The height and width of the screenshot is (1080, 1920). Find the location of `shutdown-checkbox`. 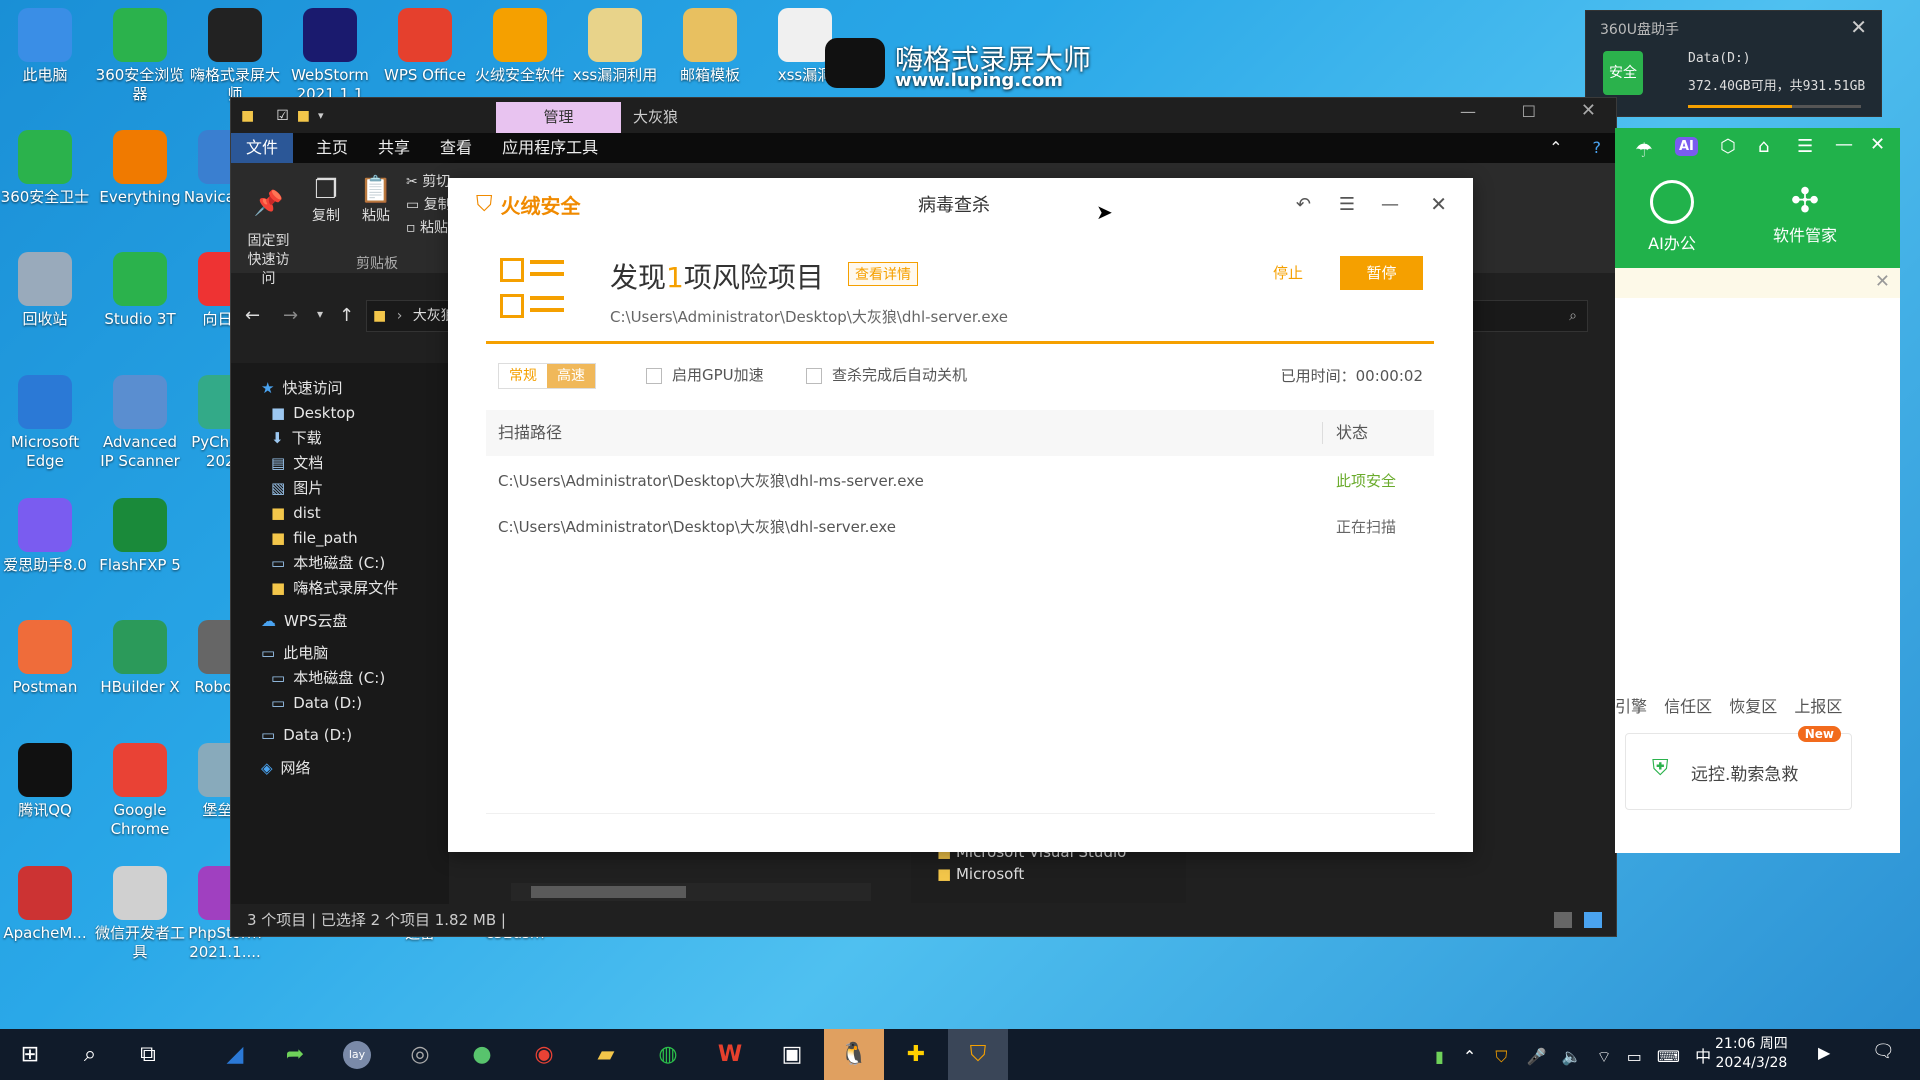

shutdown-checkbox is located at coordinates (814, 375).